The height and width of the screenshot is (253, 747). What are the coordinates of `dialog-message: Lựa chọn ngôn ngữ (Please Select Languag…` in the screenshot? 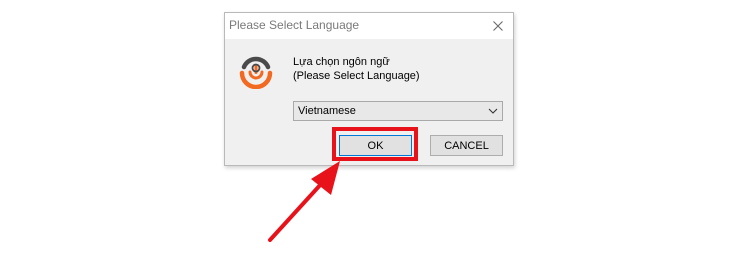 It's located at (356, 69).